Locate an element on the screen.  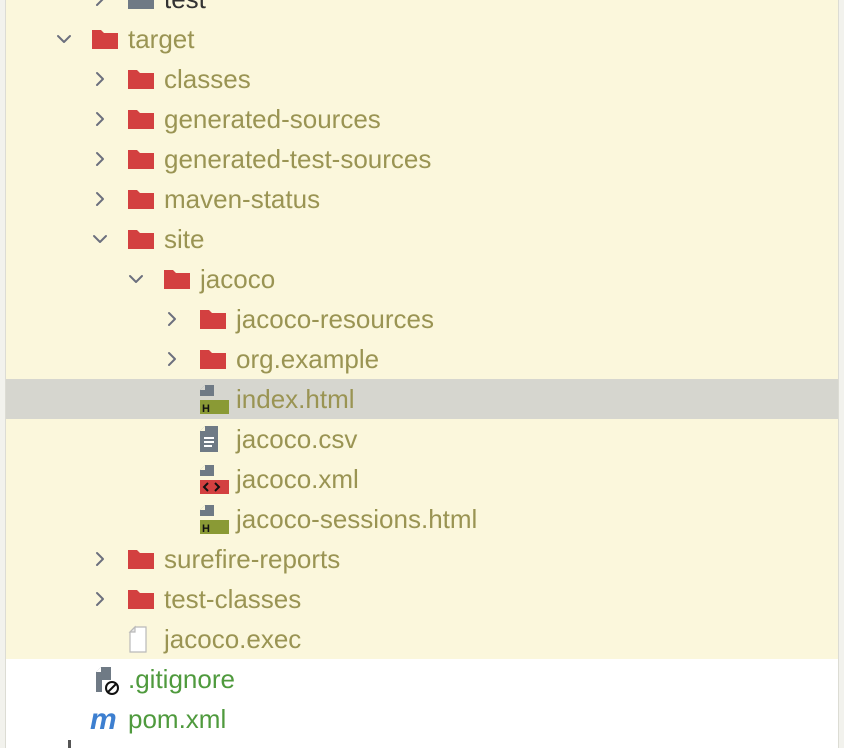
tree-guide-line is located at coordinates (69, 744).